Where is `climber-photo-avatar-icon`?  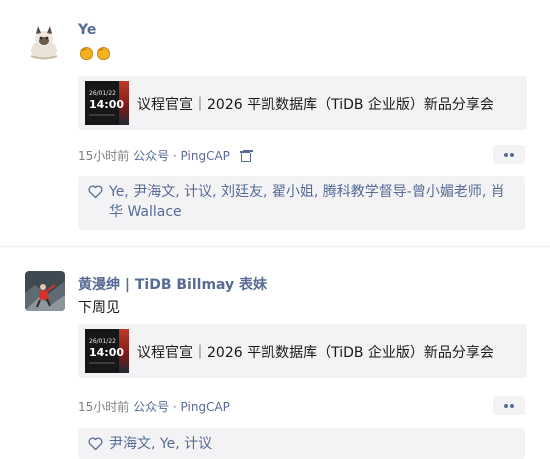 climber-photo-avatar-icon is located at coordinates (45, 291).